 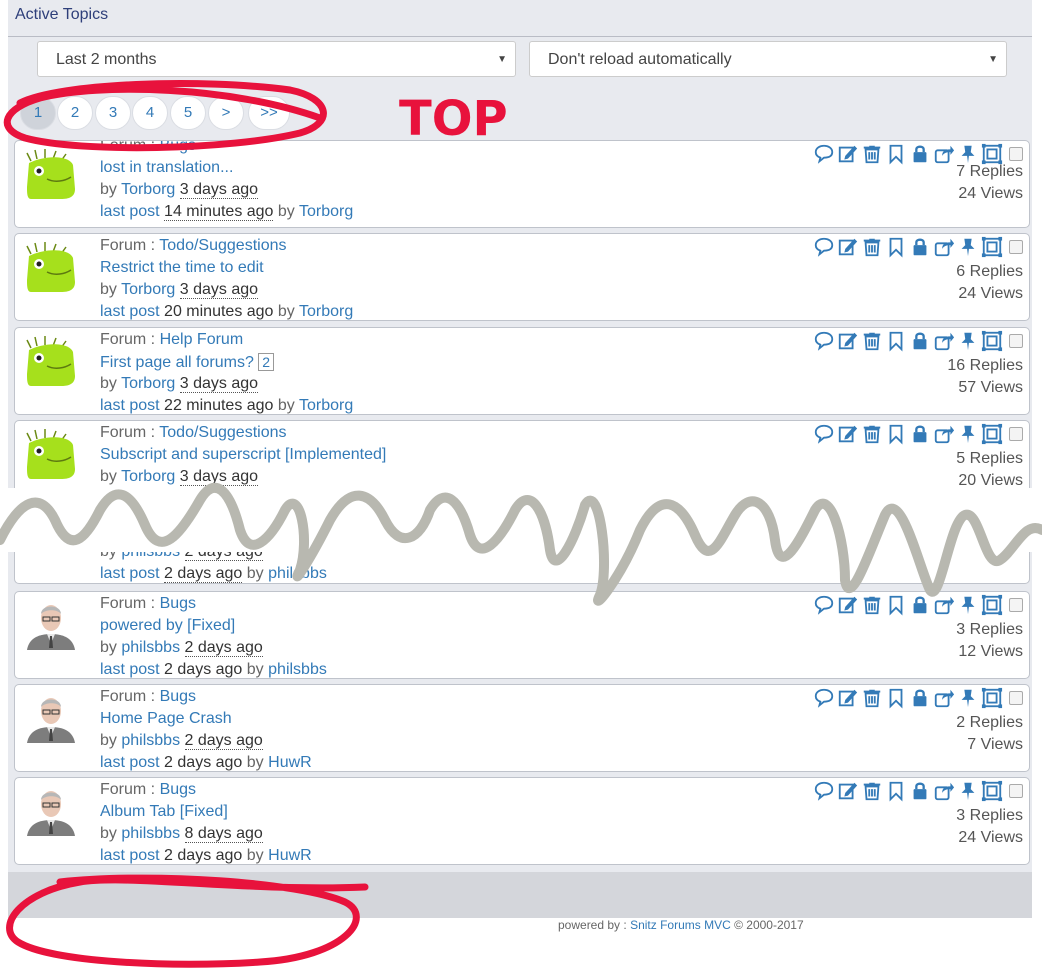 I want to click on next-page-link: >, so click(x=226, y=113).